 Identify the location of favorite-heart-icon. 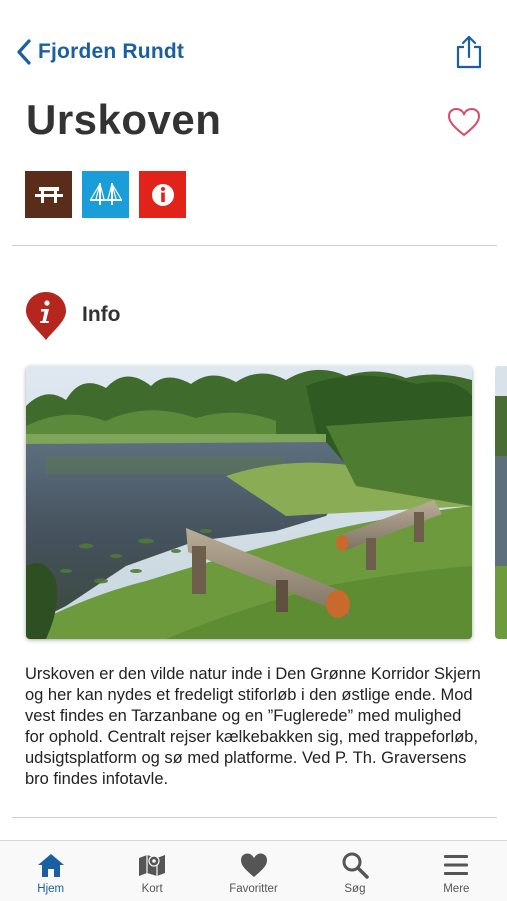
(464, 122).